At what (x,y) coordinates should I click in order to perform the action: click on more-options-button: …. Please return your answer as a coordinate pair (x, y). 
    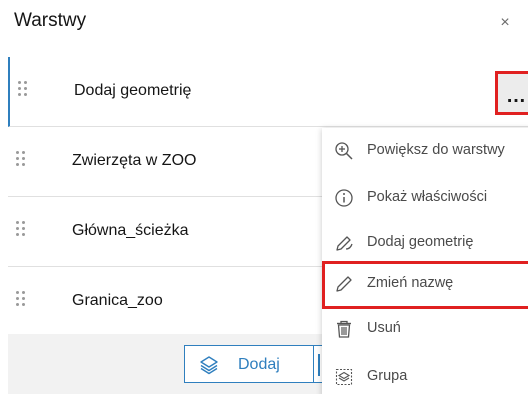
    Looking at the image, I should click on (511, 93).